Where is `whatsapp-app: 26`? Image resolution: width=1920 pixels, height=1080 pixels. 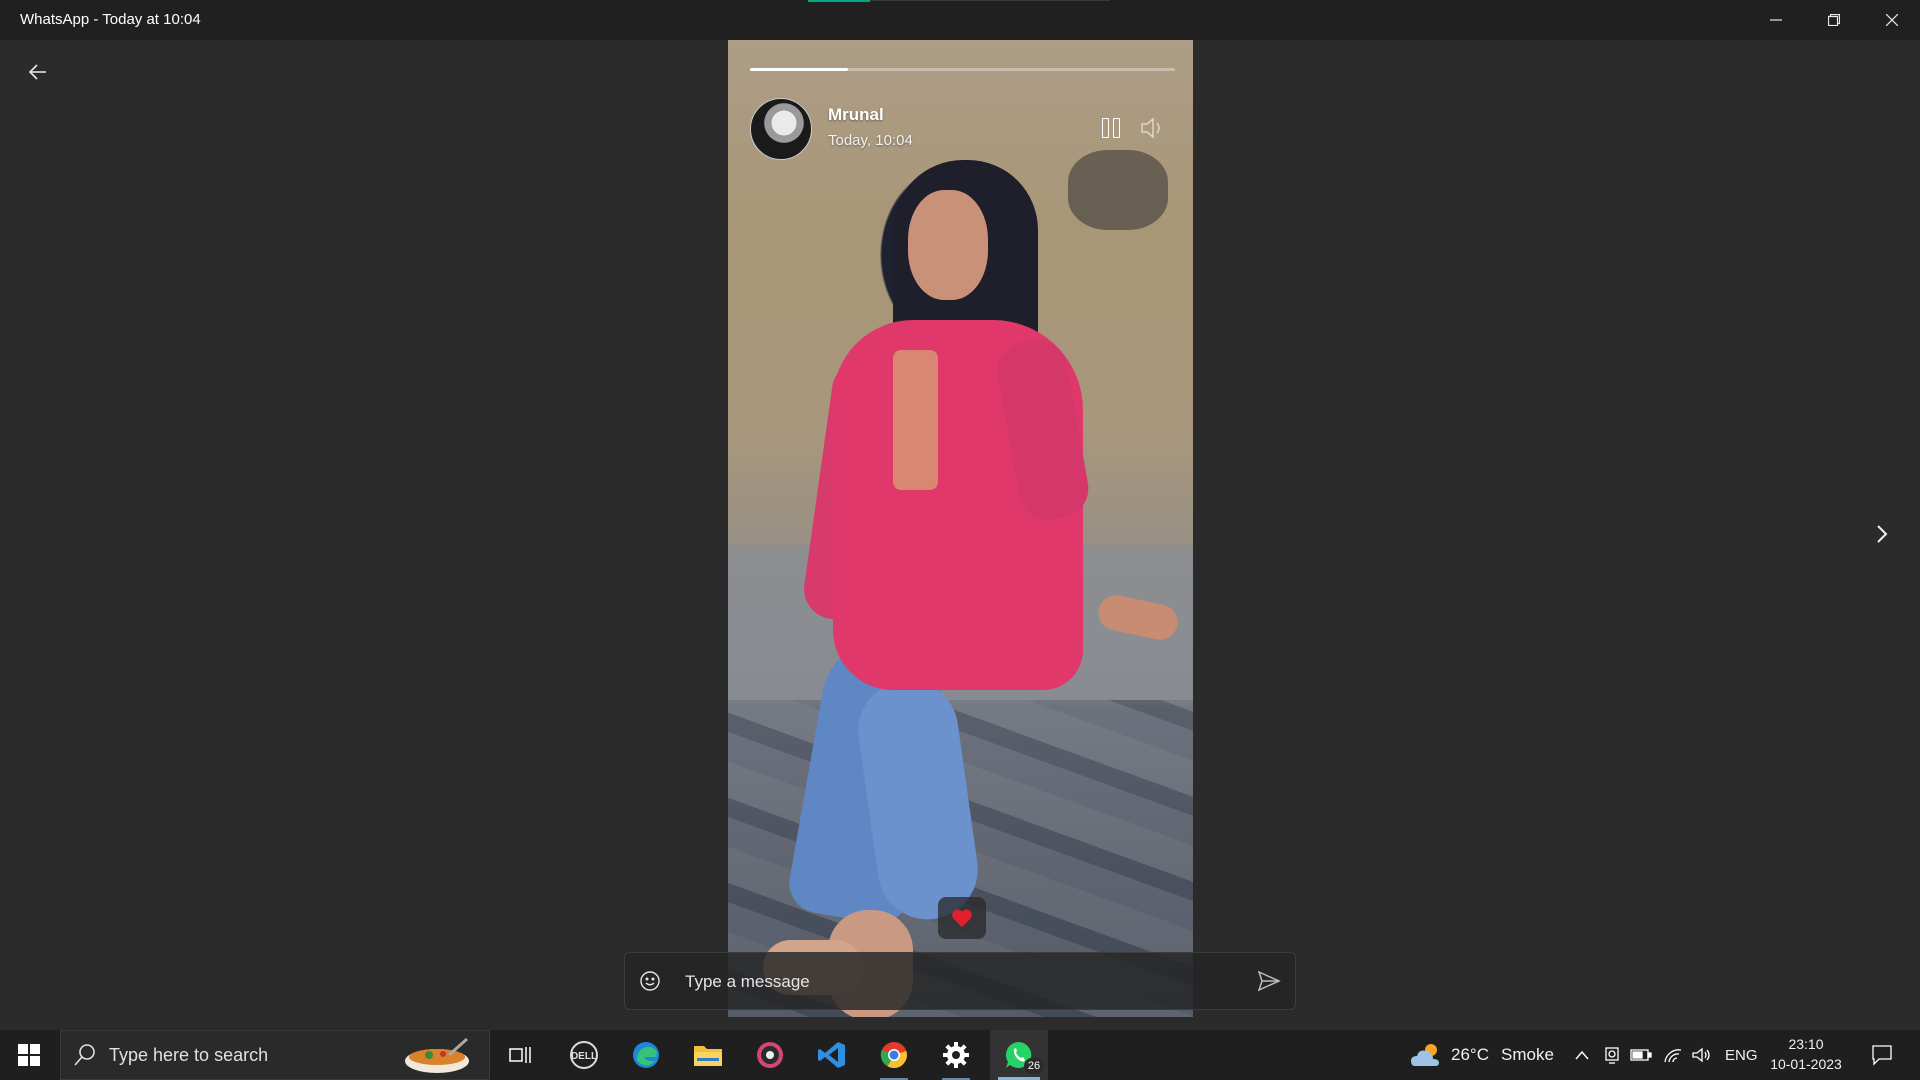 whatsapp-app: 26 is located at coordinates (1019, 1055).